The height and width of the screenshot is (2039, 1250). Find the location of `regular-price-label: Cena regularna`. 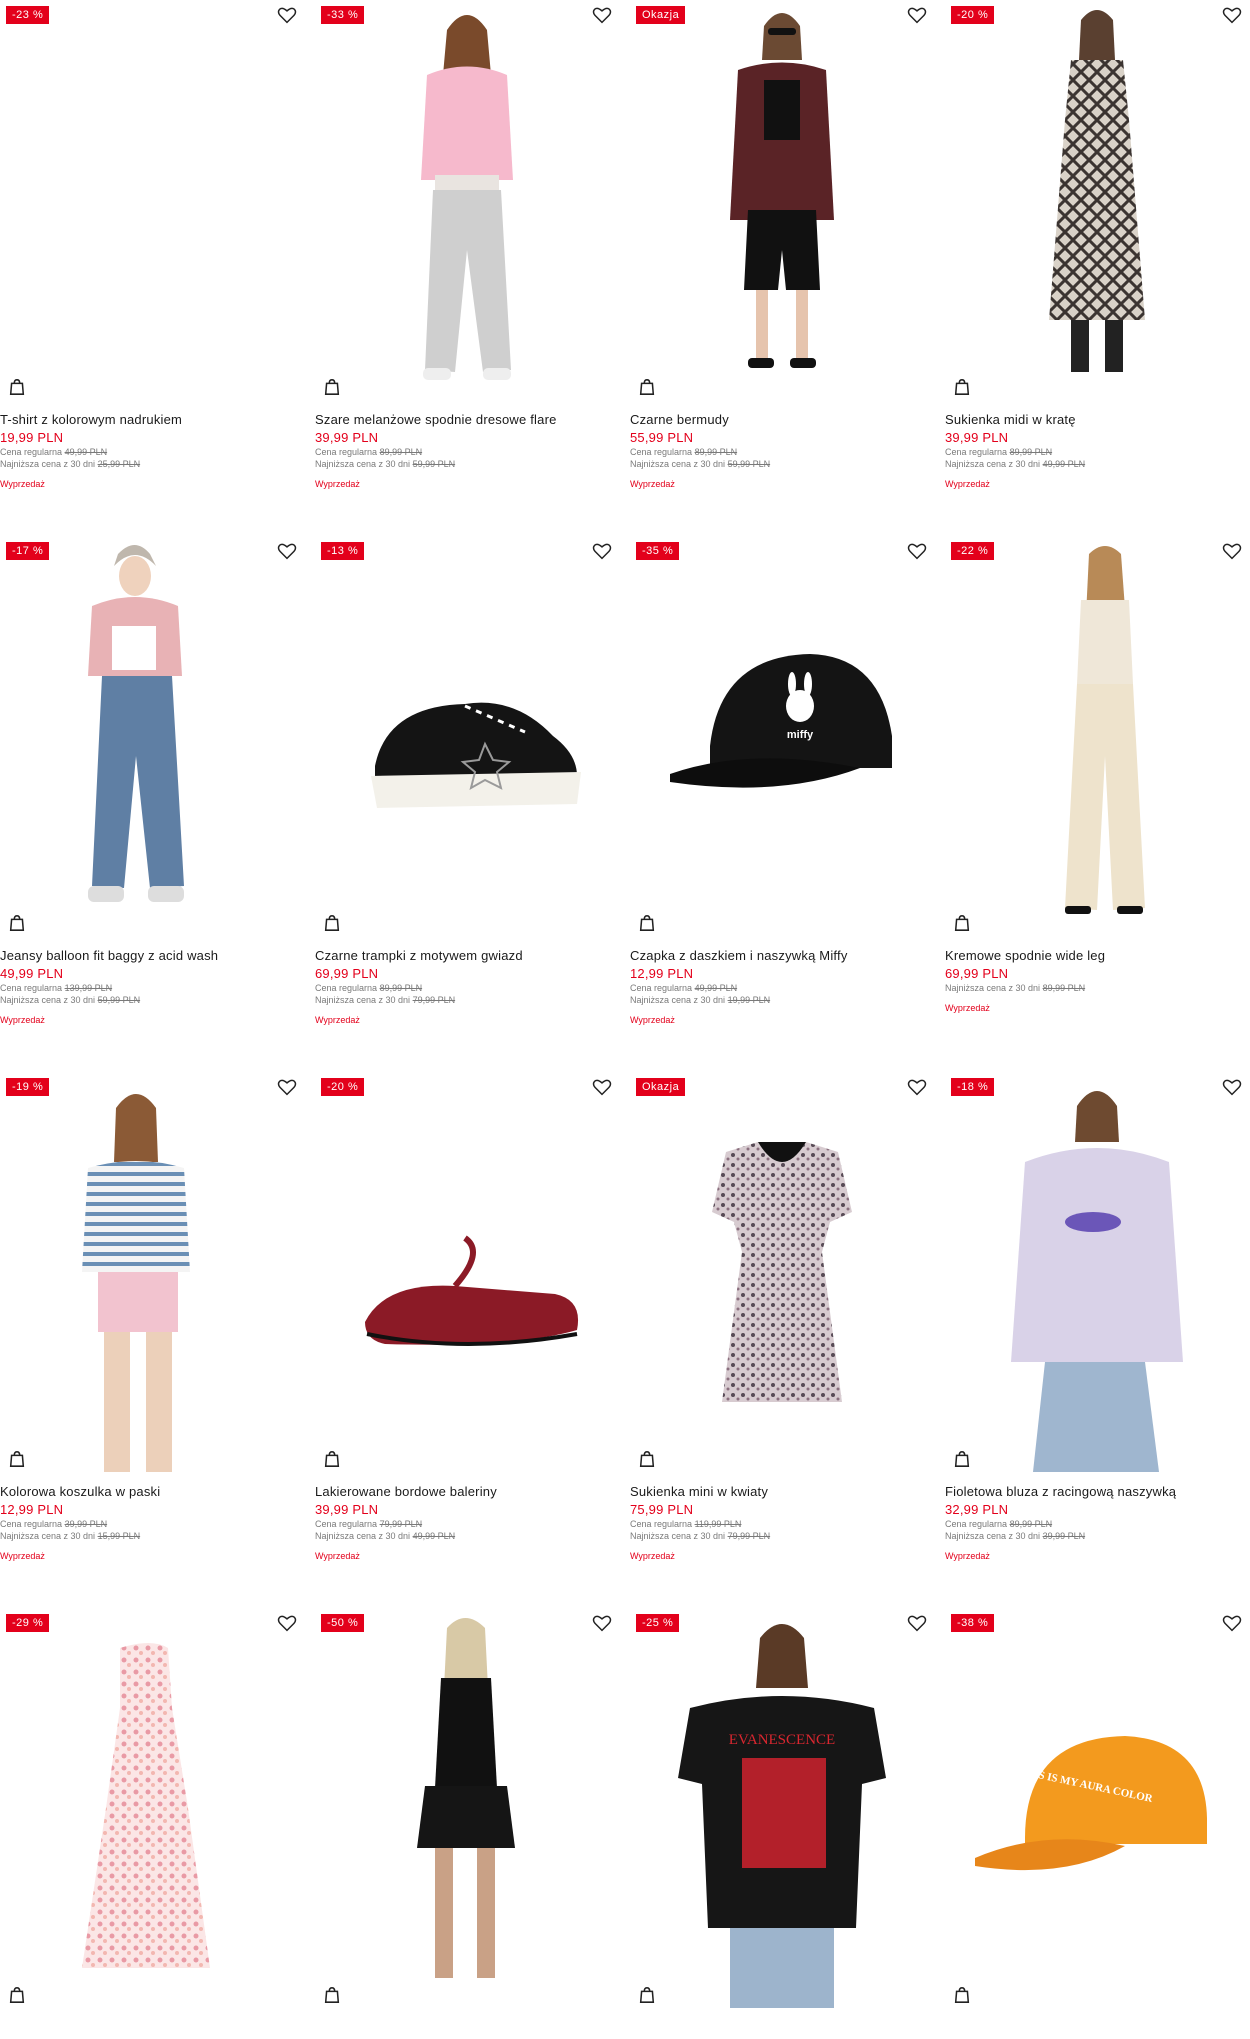

regular-price-label: Cena regularna is located at coordinates (661, 988).